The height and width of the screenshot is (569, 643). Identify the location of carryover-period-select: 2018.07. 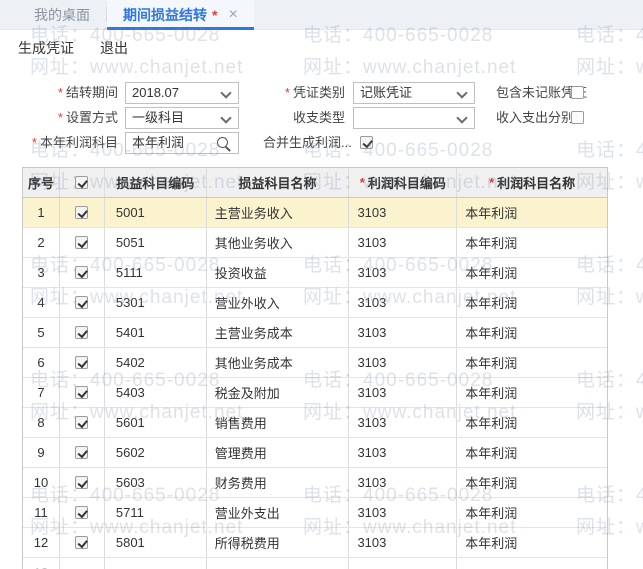
(182, 93).